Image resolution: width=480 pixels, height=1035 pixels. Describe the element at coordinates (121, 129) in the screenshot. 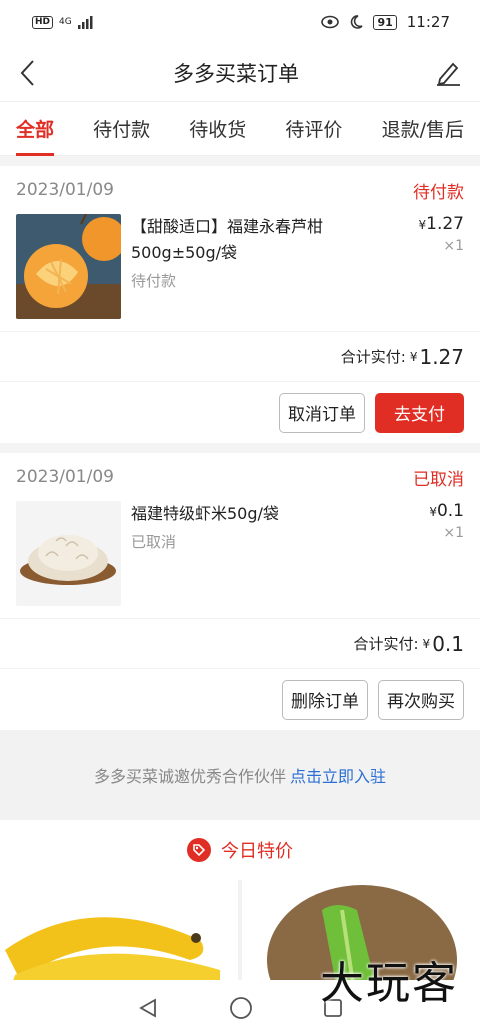

I see `tab-pending-payment: 待付款` at that location.